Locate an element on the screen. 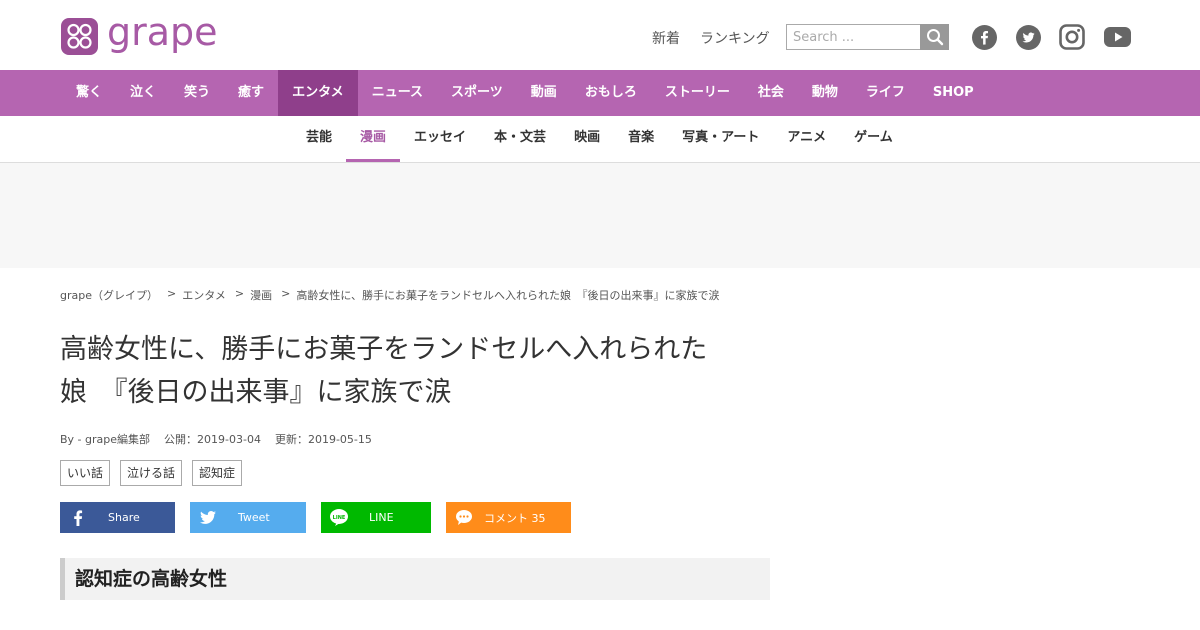 The width and height of the screenshot is (1200, 630). facebook-share-button: Share is located at coordinates (117, 517).